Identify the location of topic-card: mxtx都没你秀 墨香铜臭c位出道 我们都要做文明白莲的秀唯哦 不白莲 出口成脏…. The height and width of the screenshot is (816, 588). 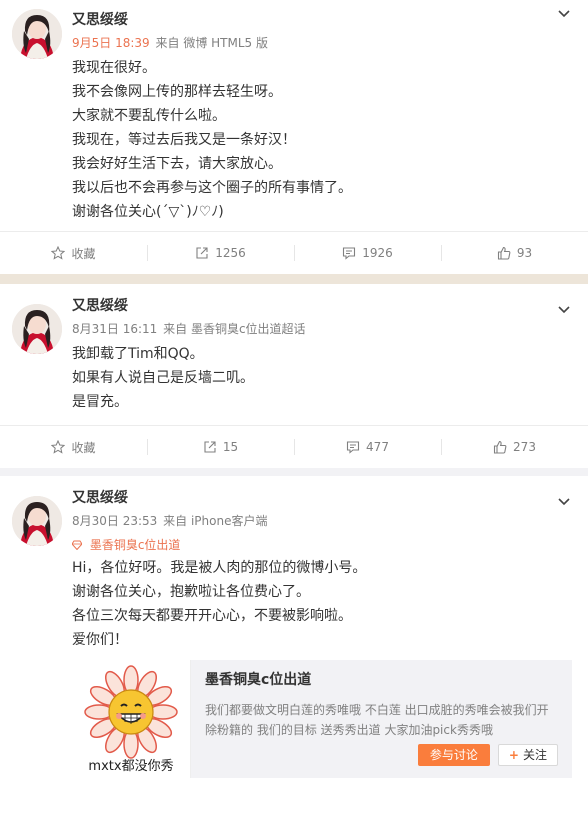
(322, 719).